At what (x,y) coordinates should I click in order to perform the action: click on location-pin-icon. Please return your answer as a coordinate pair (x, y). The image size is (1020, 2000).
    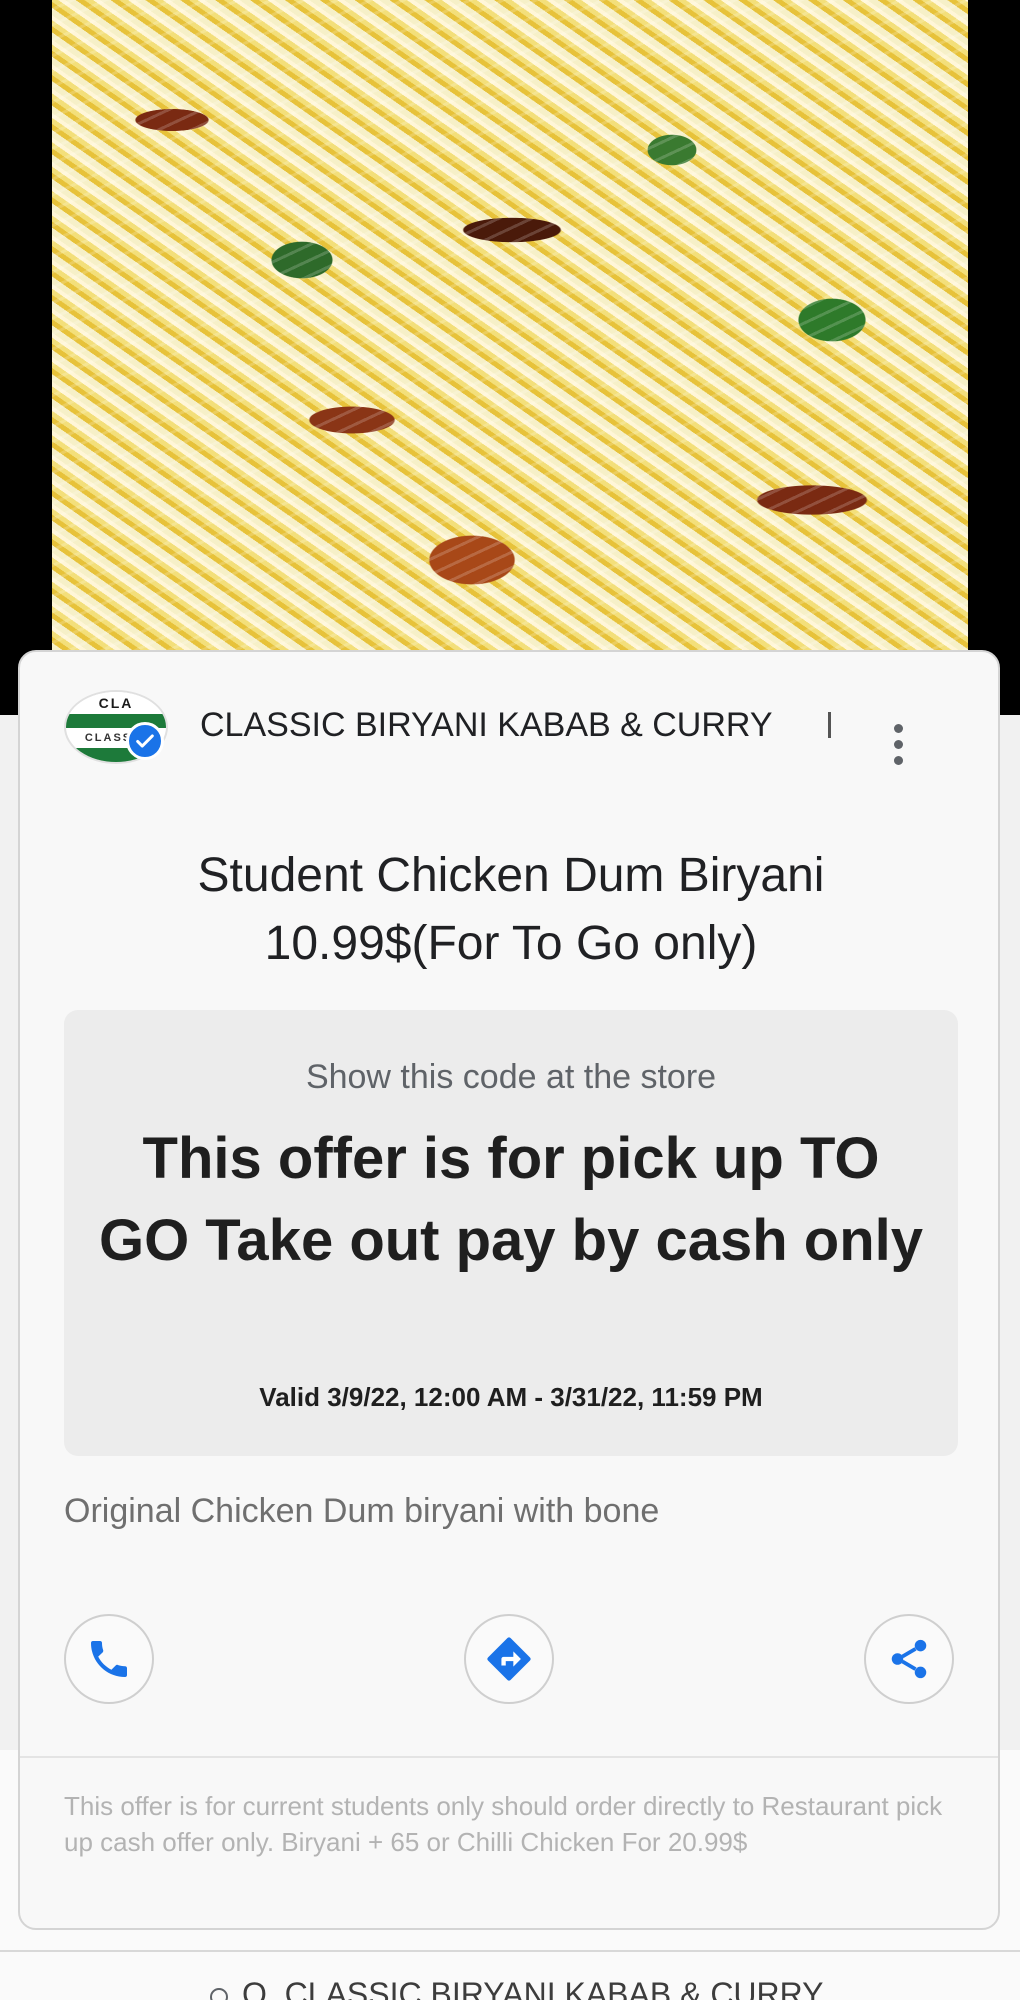
    Looking at the image, I should click on (221, 1991).